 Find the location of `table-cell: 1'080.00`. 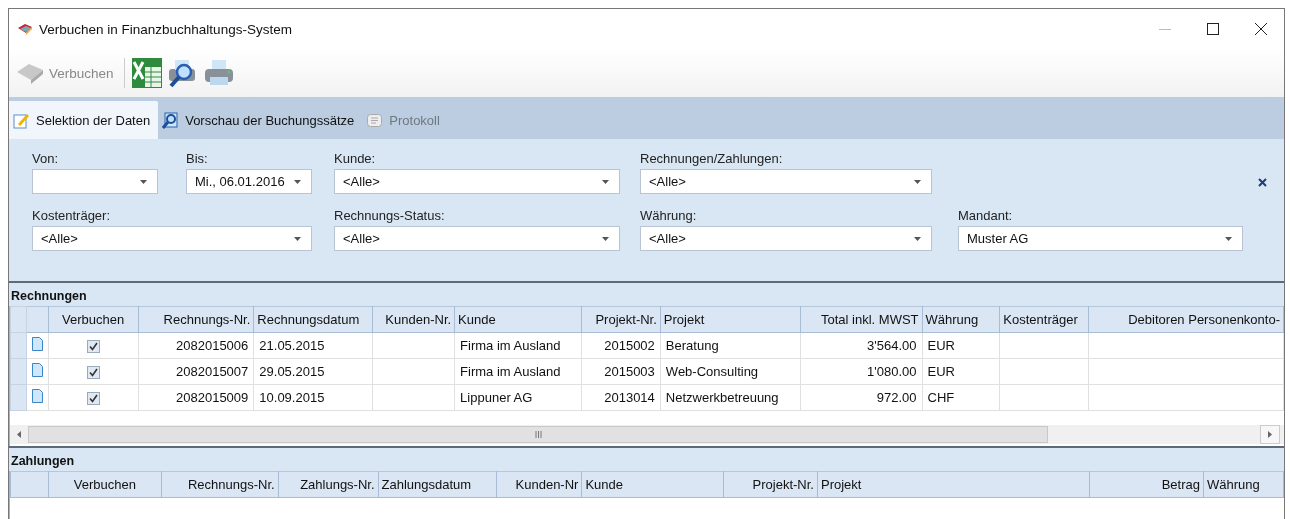

table-cell: 1'080.00 is located at coordinates (892, 371).